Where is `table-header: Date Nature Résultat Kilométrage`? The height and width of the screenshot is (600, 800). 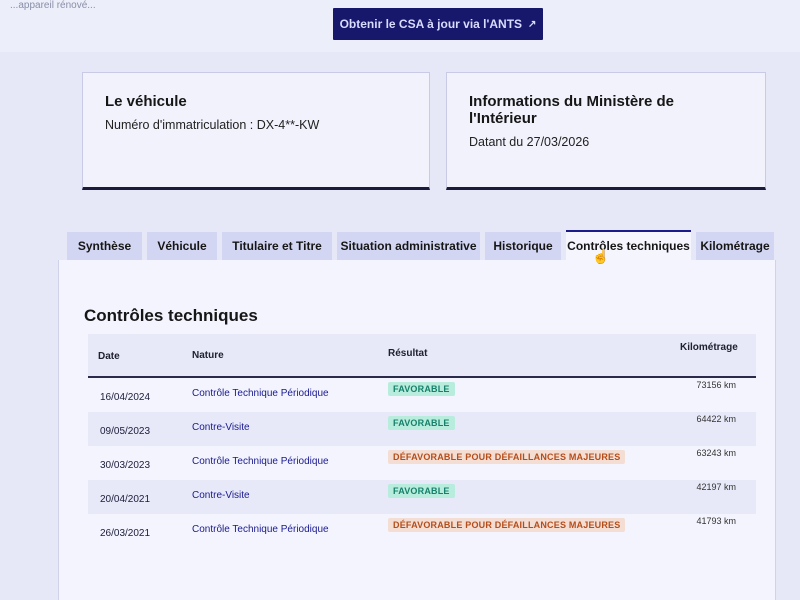
table-header: Date Nature Résultat Kilométrage is located at coordinates (422, 356).